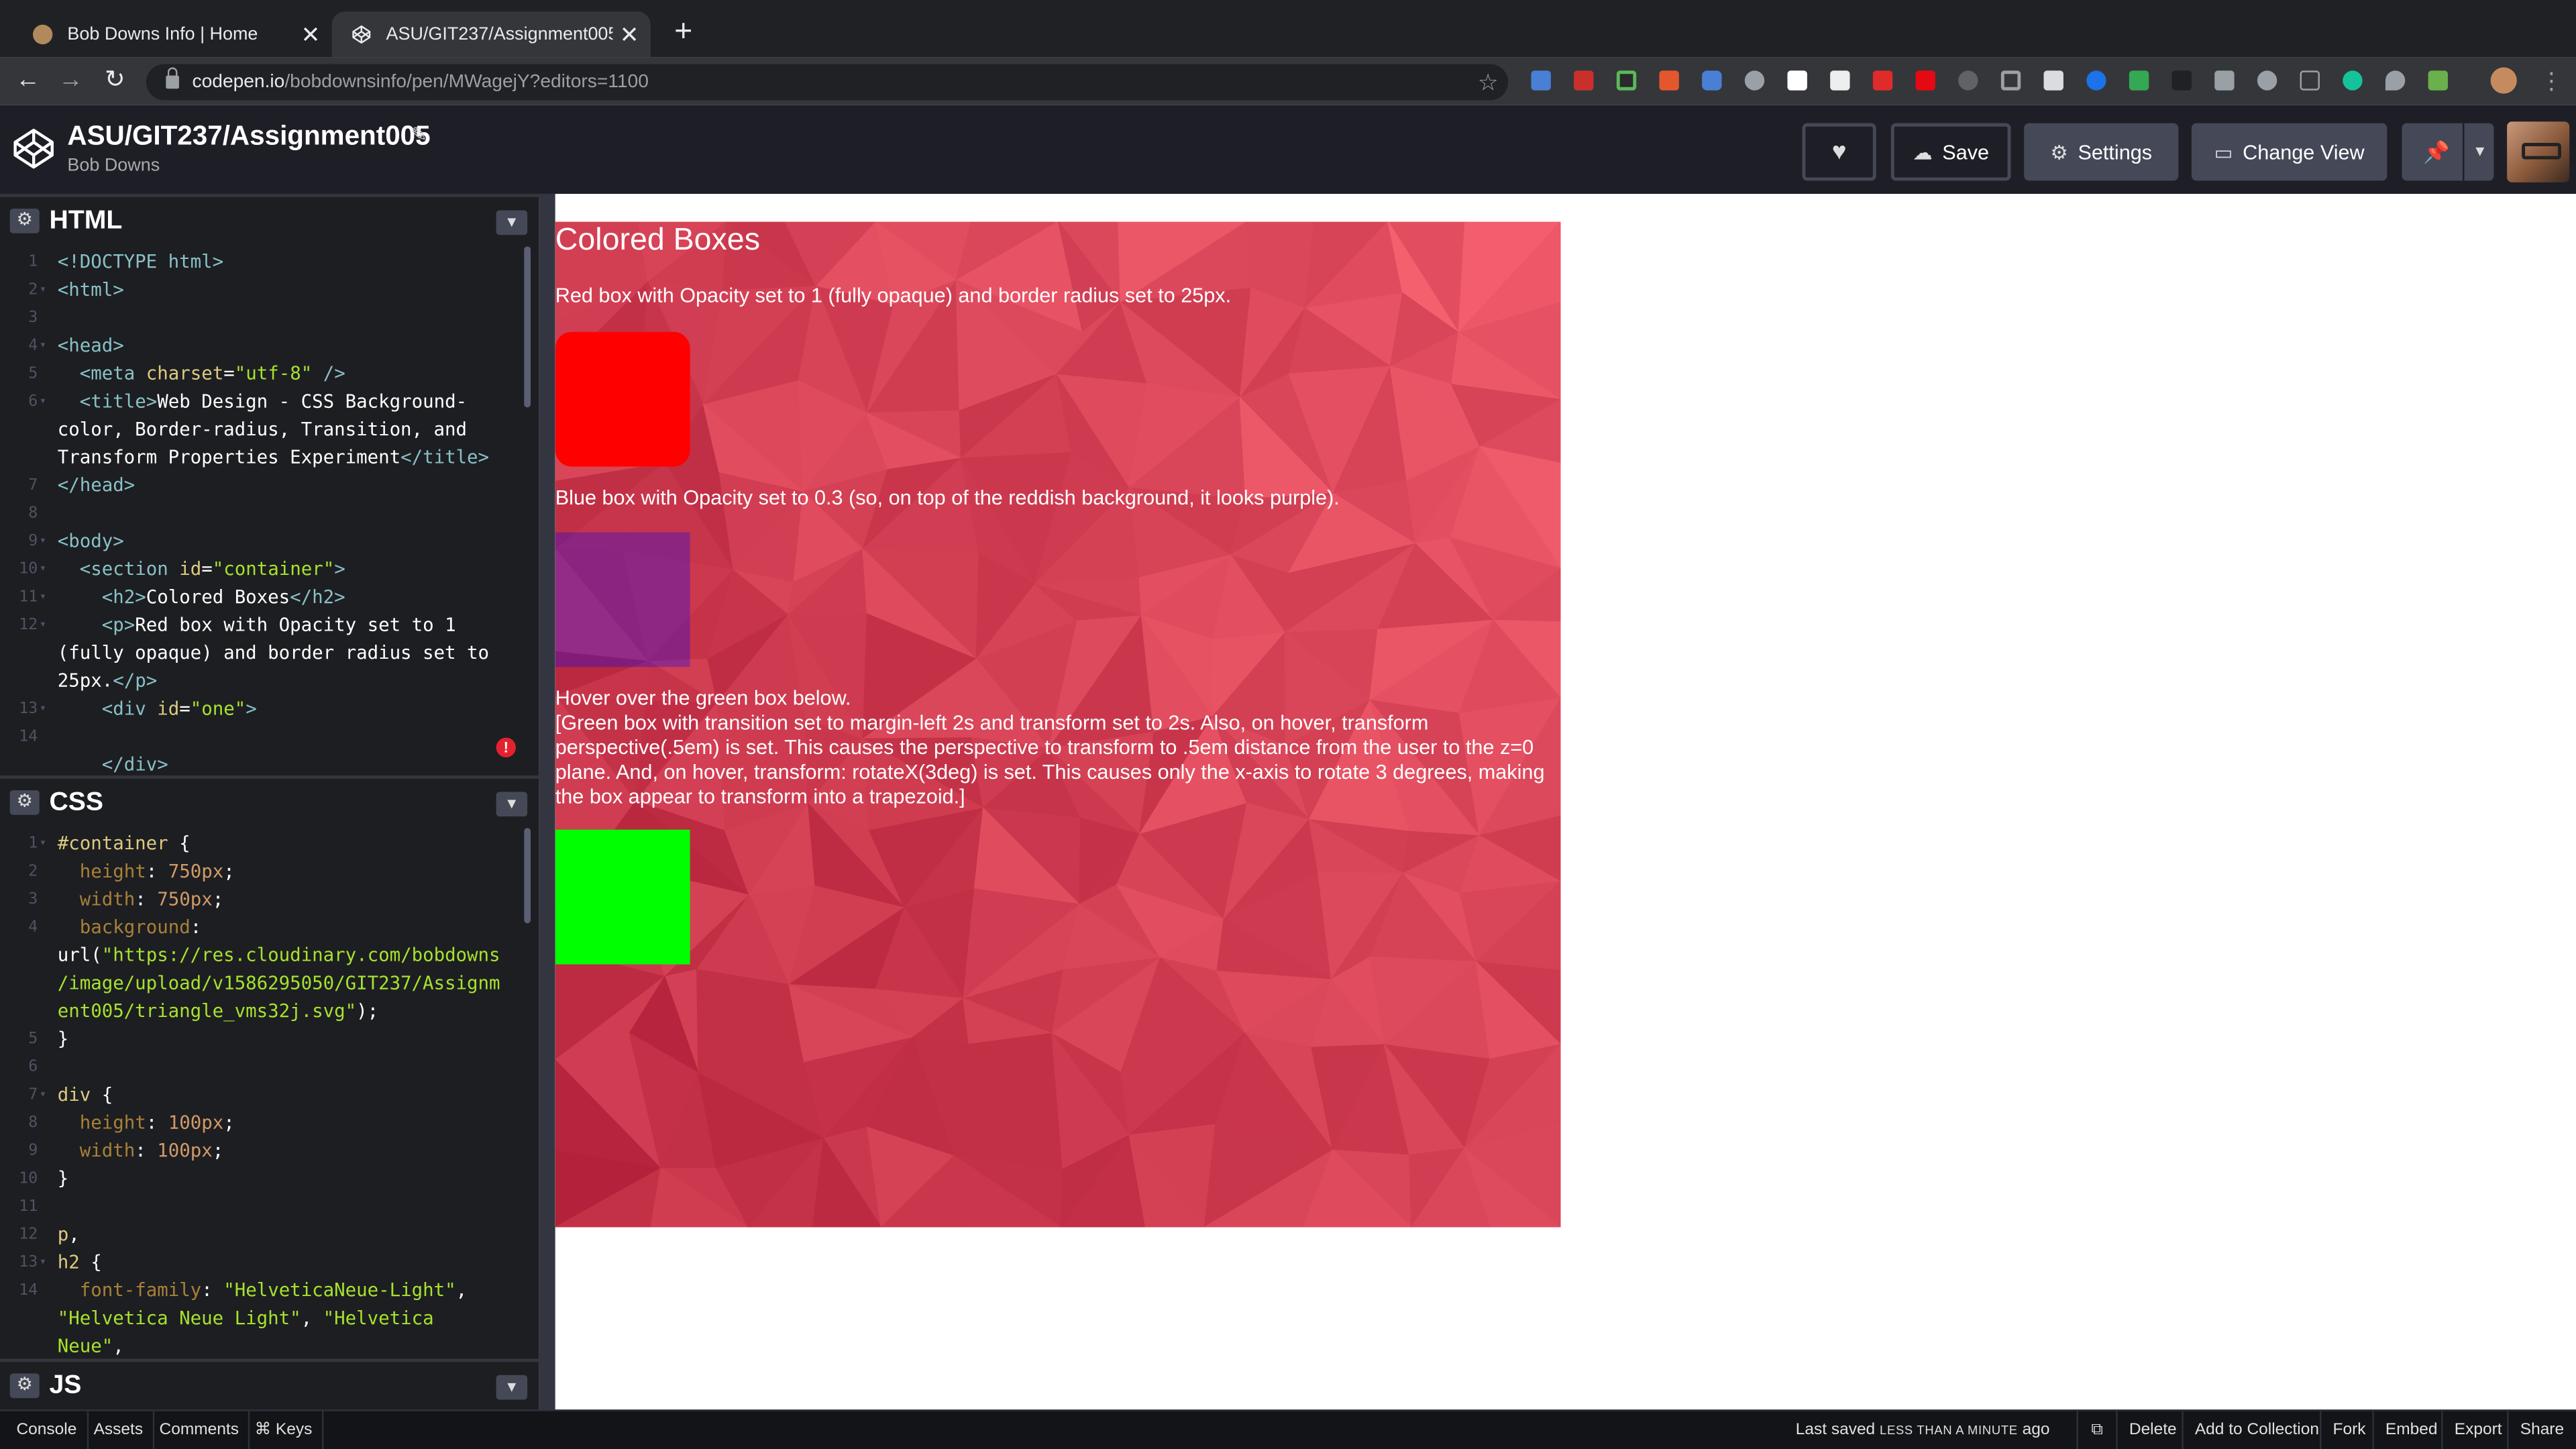 The width and height of the screenshot is (2576, 1449). I want to click on folder-extension-icon, so click(2053, 80).